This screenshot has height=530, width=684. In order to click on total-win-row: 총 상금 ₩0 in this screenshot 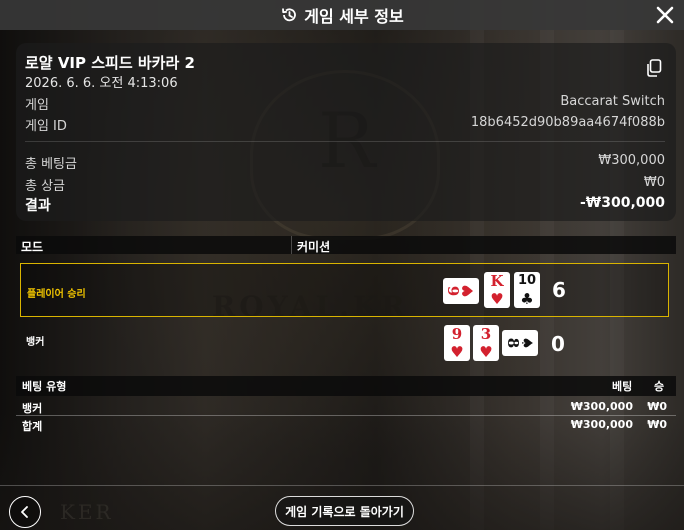, I will do `click(345, 184)`.